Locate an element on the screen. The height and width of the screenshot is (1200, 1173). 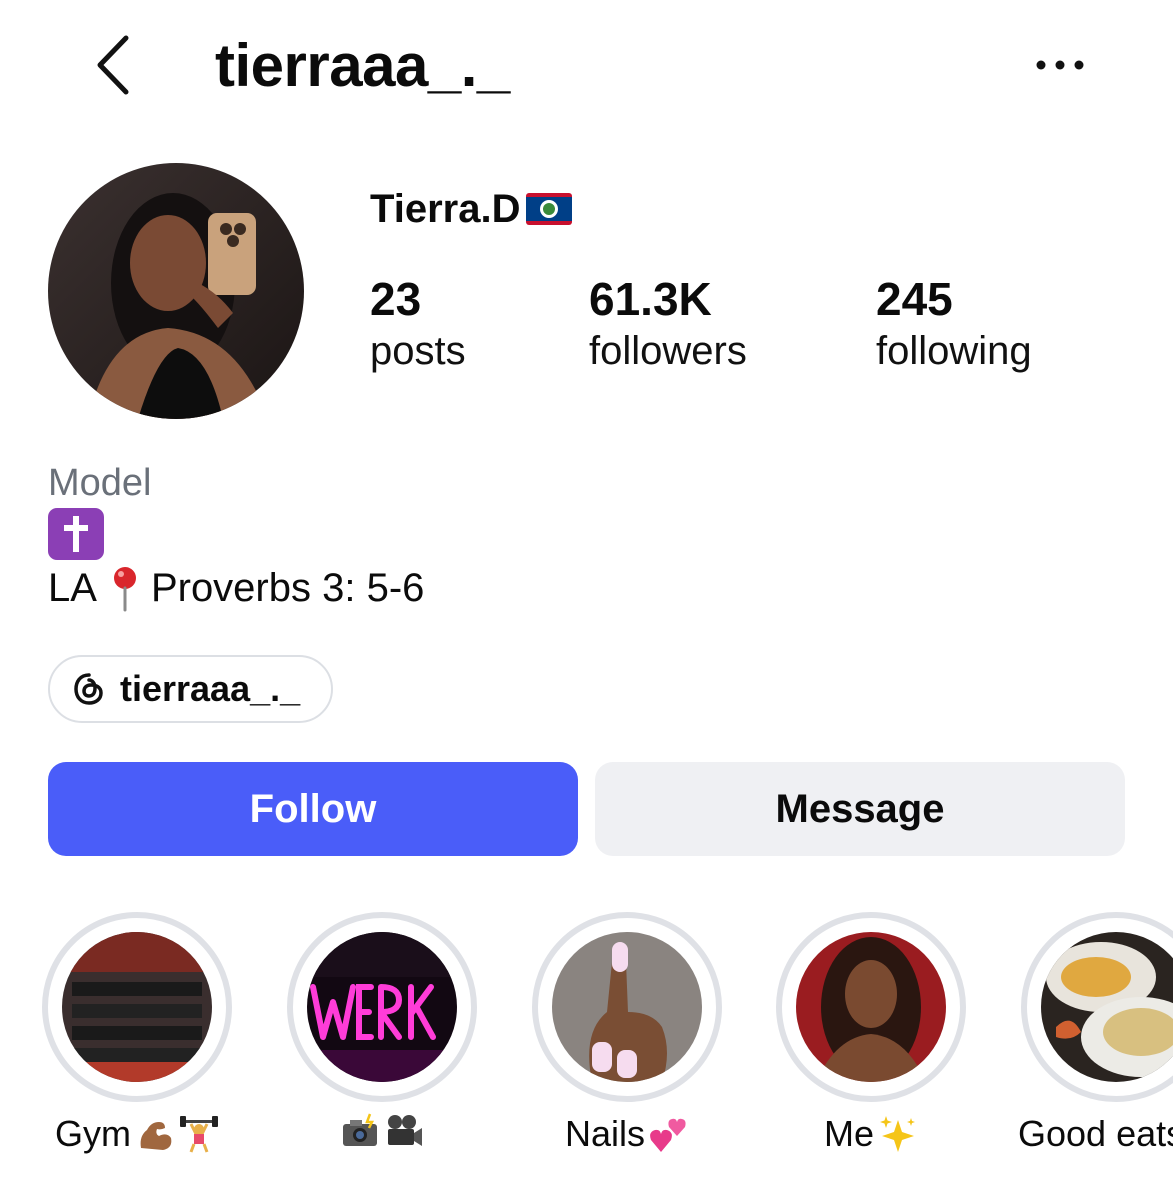
threads-link: tierraaa_._ is located at coordinates (190, 689).